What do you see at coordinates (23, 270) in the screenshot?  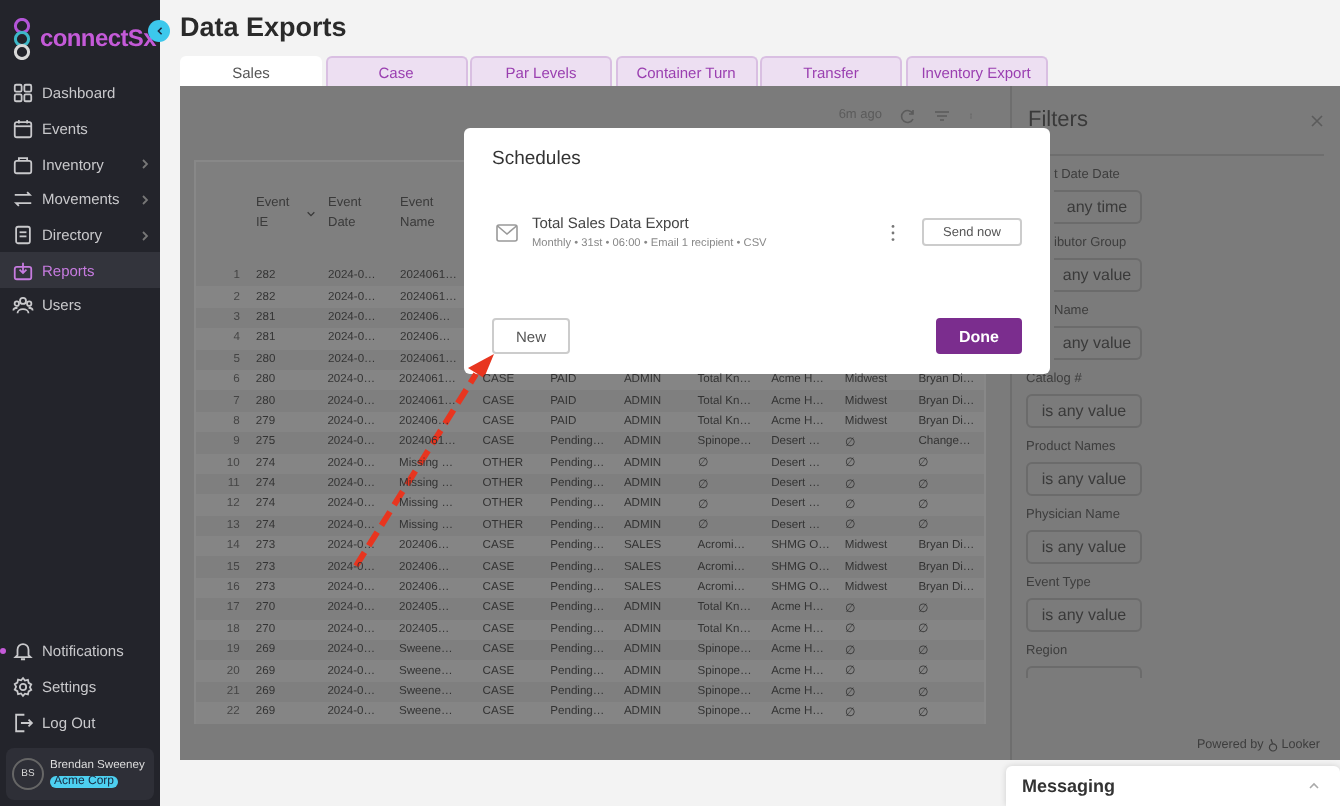 I see `download-box-icon` at bounding box center [23, 270].